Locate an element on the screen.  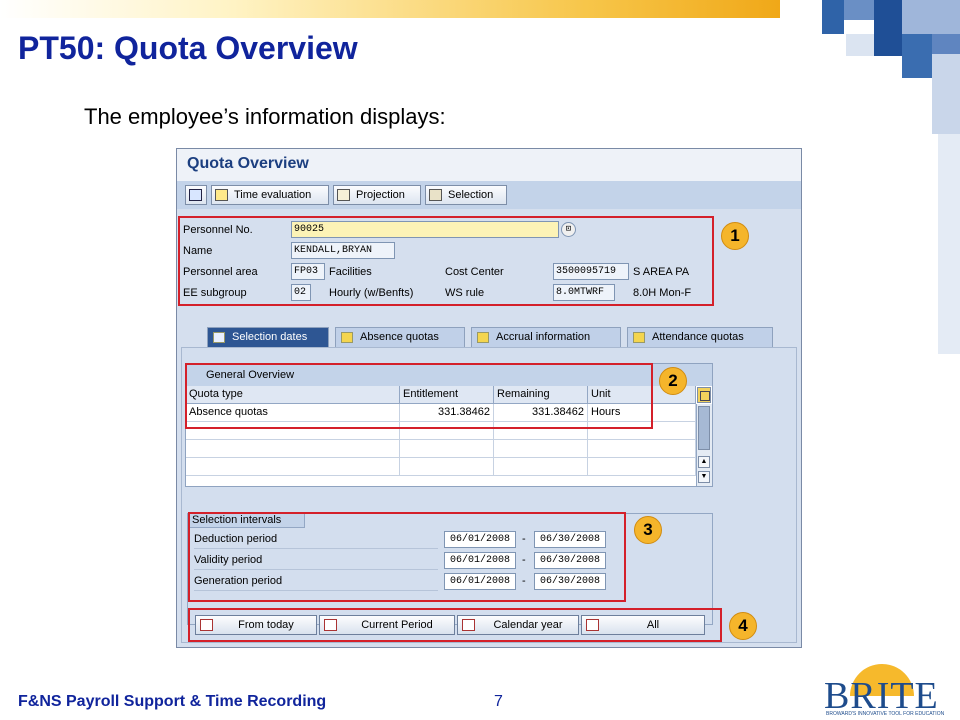
time-evaluation-icon is located at coordinates (221, 195).